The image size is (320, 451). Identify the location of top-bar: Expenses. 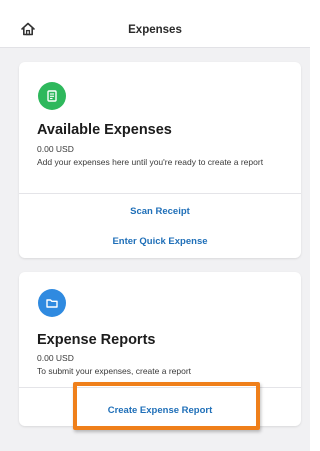
(155, 24).